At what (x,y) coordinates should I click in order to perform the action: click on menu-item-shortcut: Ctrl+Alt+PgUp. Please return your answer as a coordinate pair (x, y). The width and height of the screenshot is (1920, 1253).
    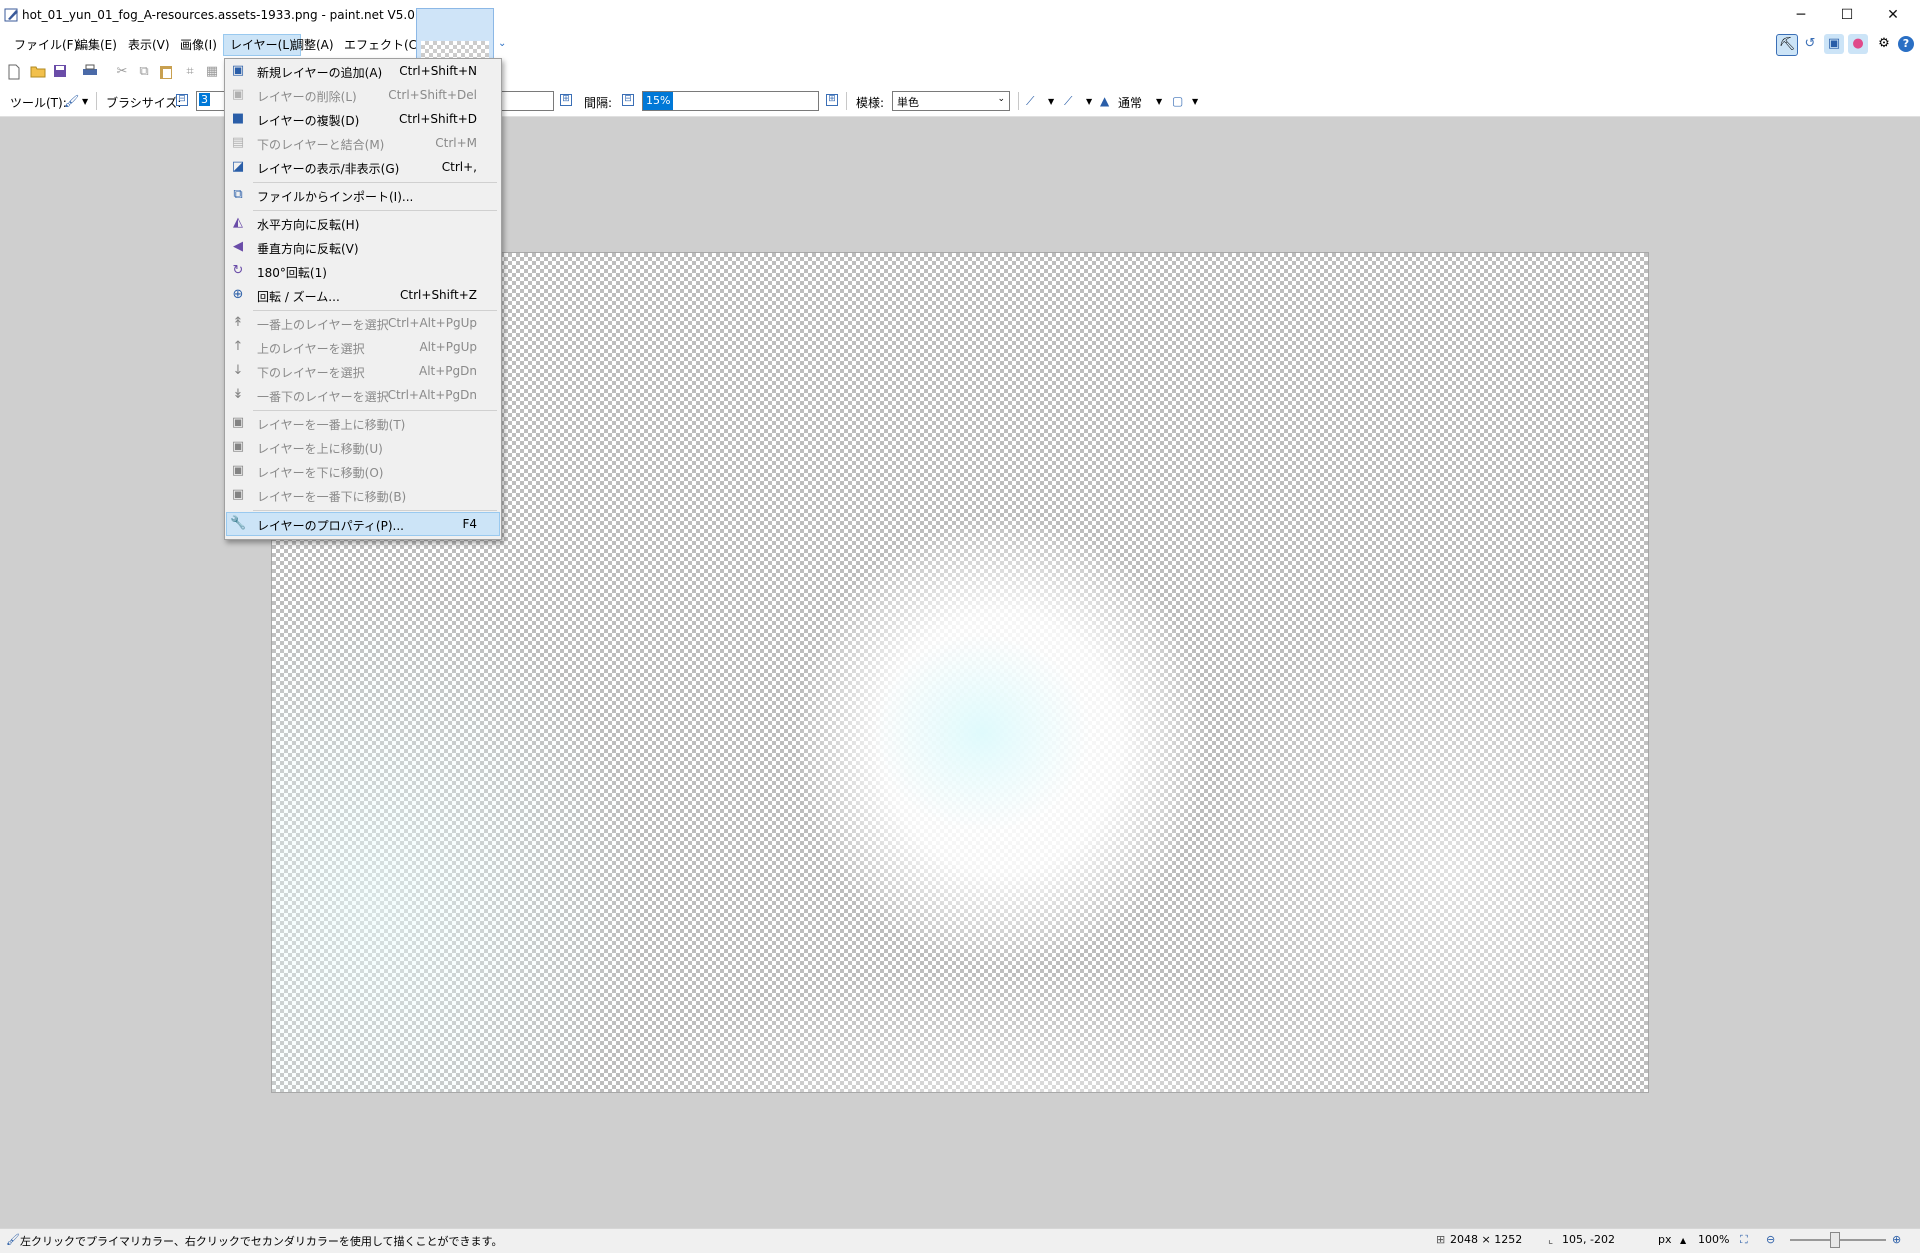
    Looking at the image, I should click on (432, 323).